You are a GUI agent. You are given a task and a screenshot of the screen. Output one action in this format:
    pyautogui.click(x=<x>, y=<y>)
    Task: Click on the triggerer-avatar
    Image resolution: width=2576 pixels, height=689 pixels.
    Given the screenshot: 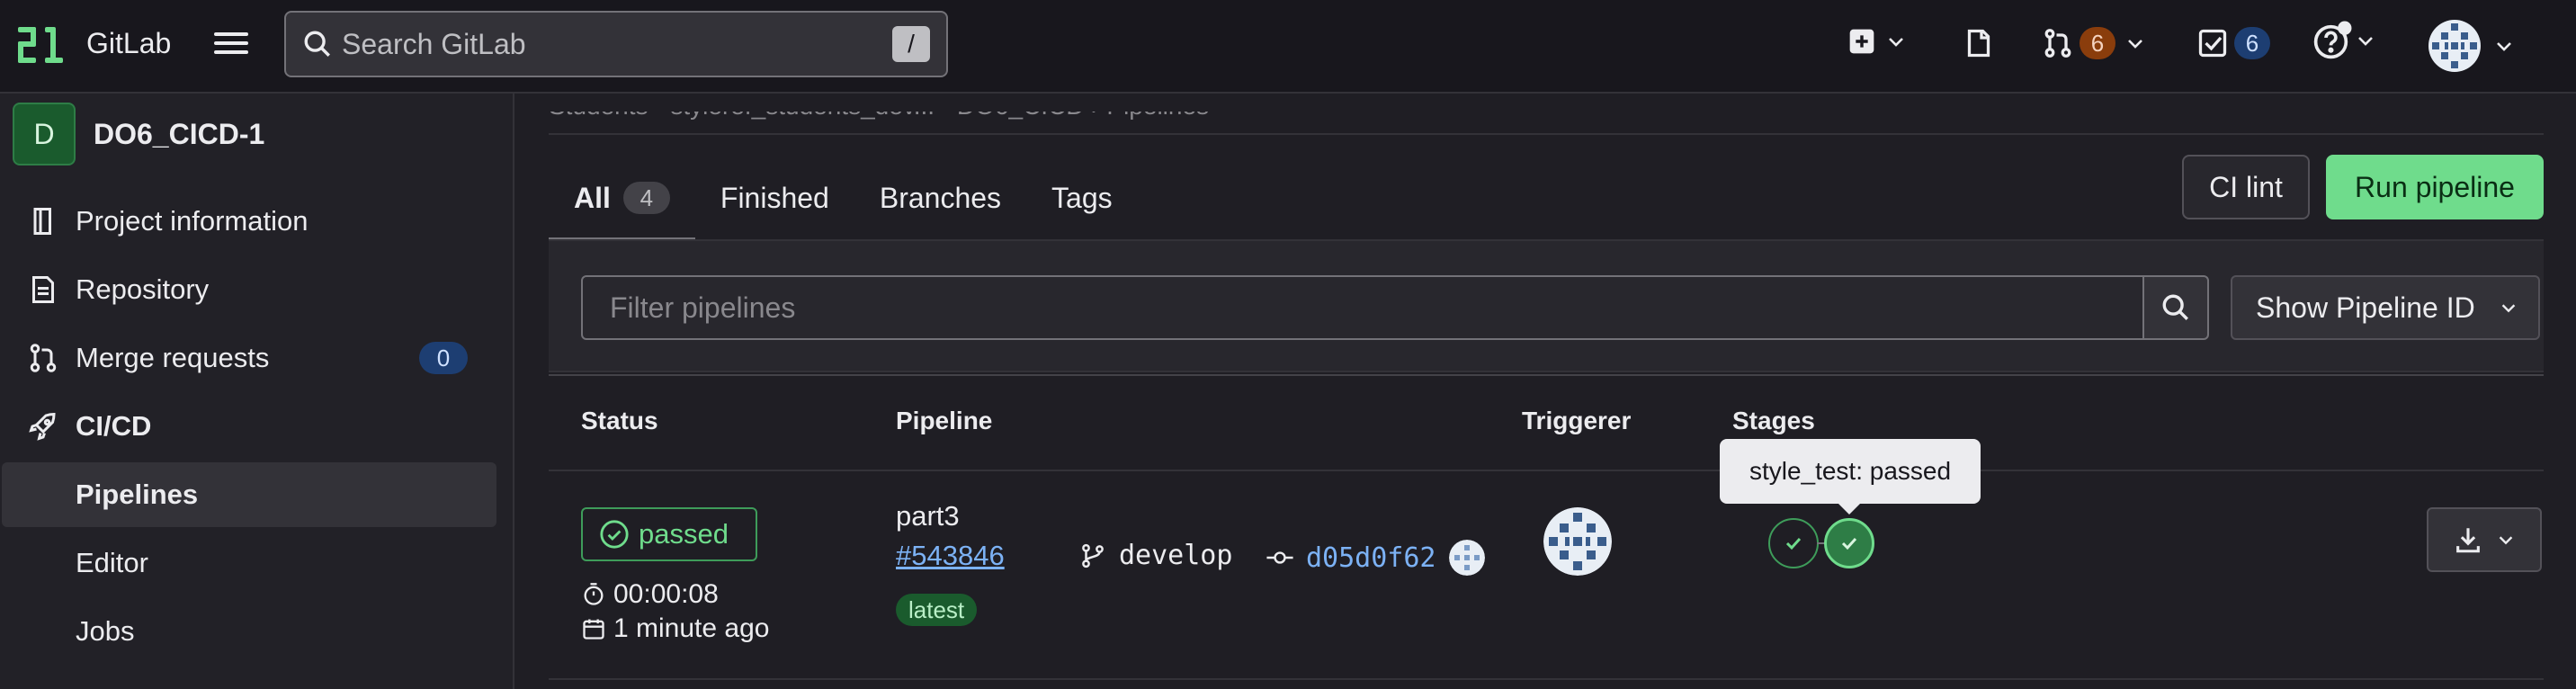 What is the action you would take?
    pyautogui.click(x=1577, y=541)
    